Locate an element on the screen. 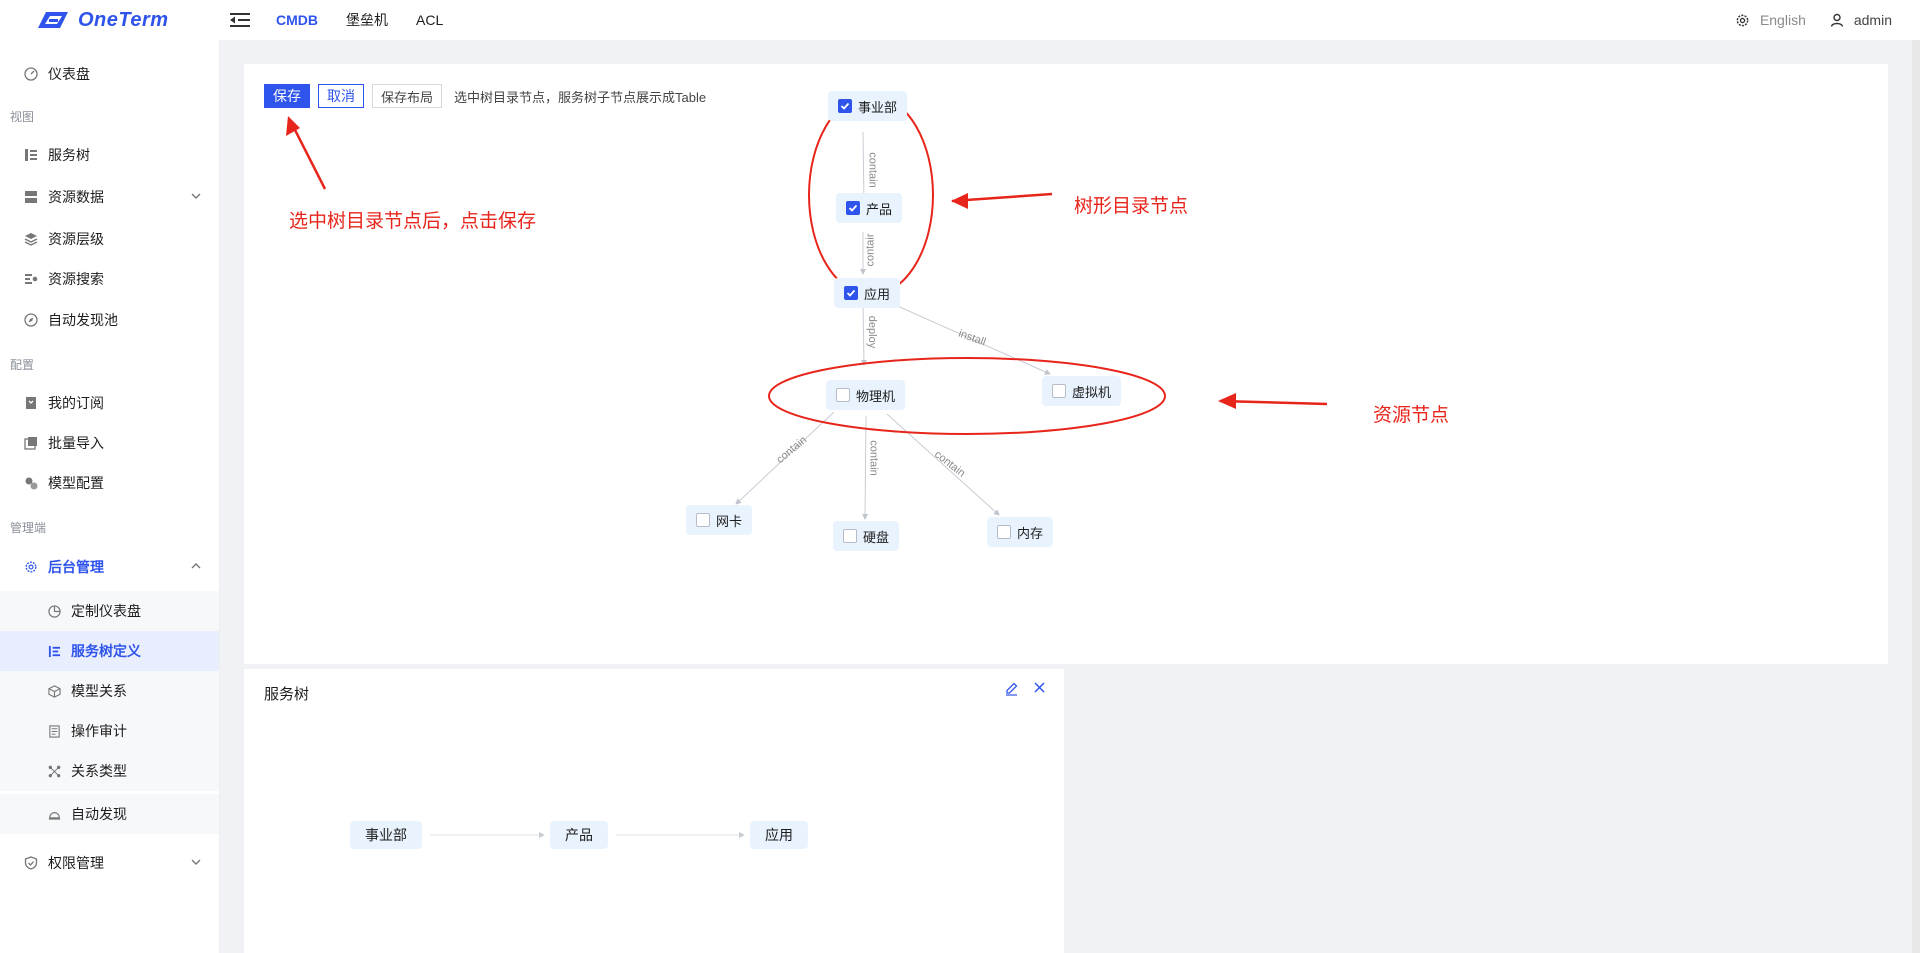  nav-acl: ACL is located at coordinates (429, 20).